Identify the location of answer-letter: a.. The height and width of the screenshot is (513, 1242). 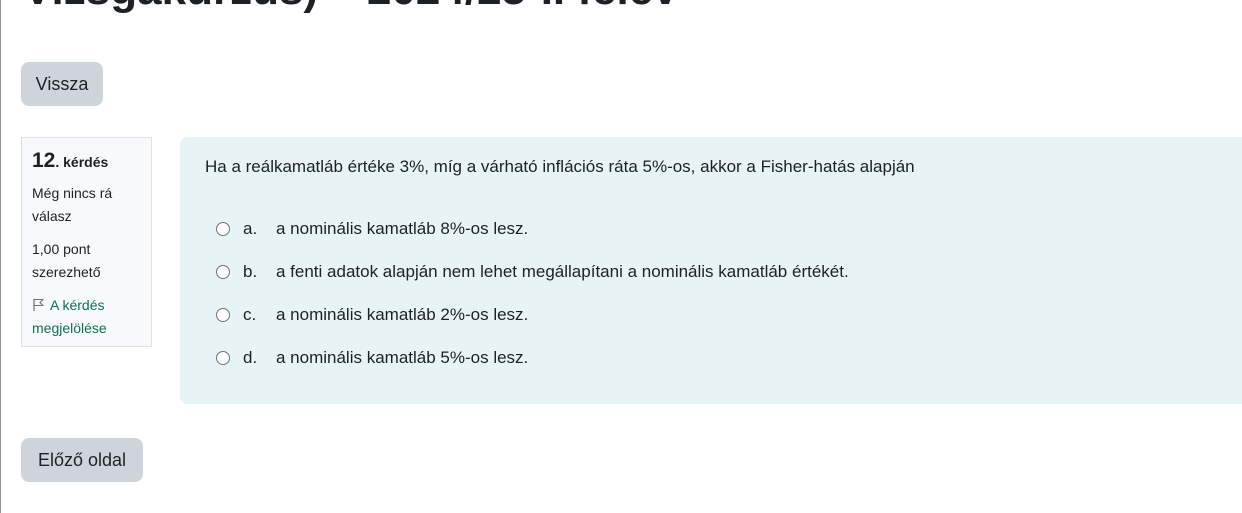
(250, 228).